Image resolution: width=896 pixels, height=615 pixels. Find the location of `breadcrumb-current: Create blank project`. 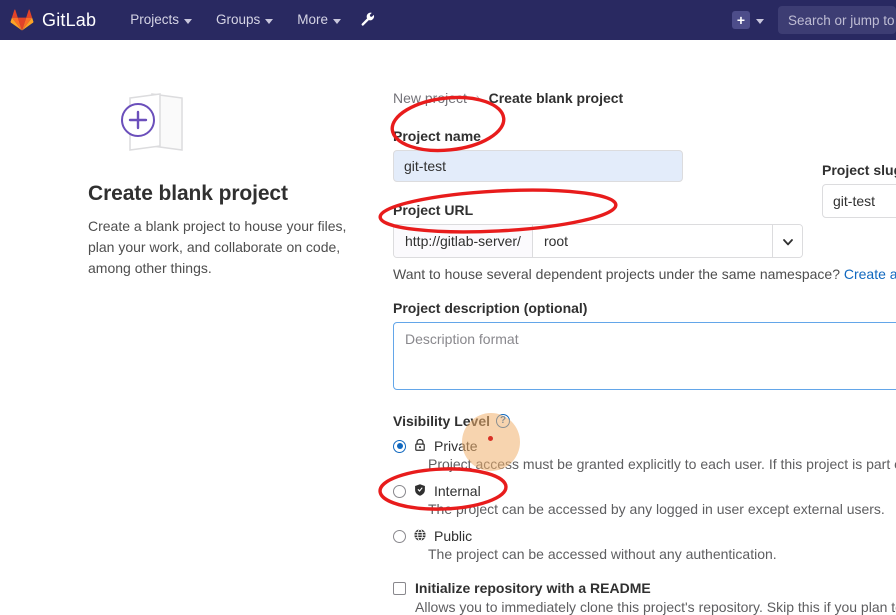

breadcrumb-current: Create blank project is located at coordinates (556, 98).